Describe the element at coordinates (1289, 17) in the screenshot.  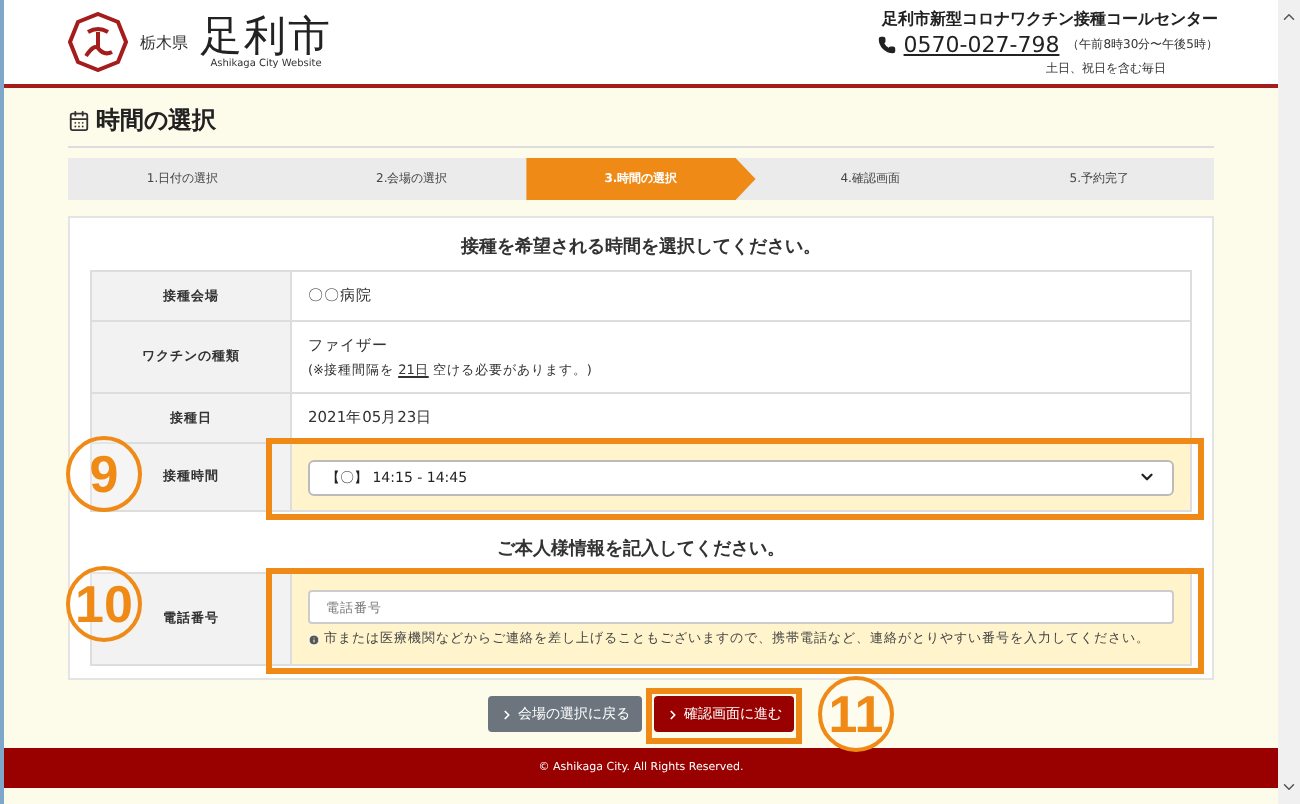
I see `scroll-up-icon` at that location.